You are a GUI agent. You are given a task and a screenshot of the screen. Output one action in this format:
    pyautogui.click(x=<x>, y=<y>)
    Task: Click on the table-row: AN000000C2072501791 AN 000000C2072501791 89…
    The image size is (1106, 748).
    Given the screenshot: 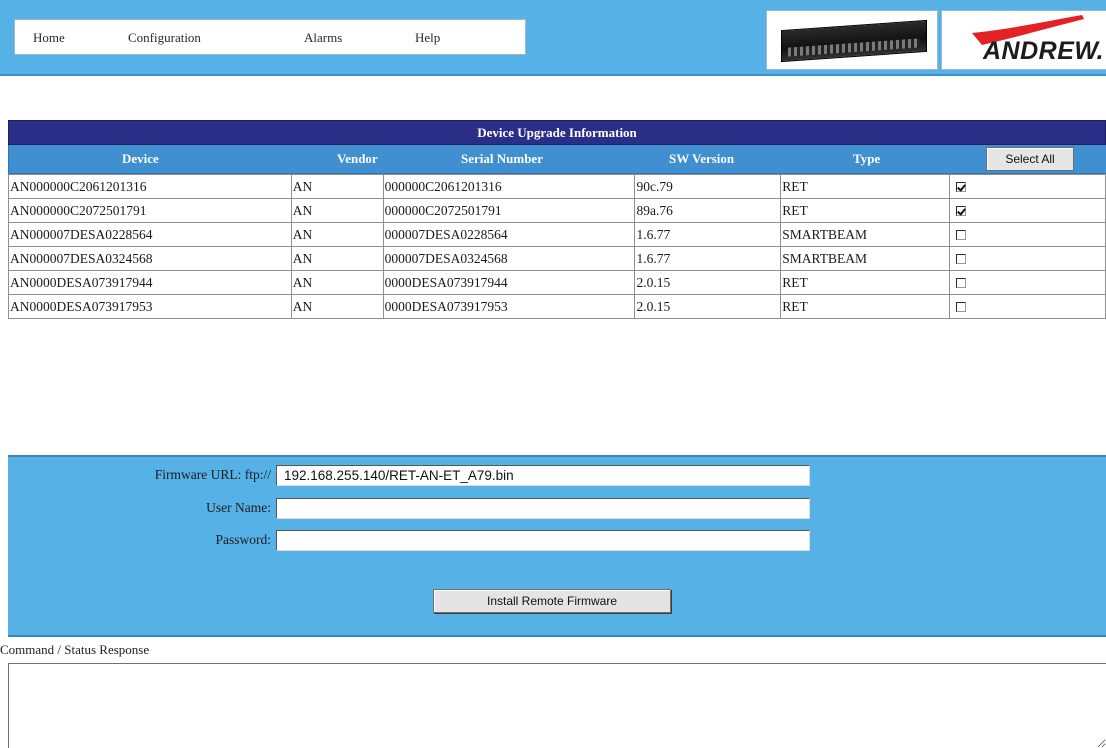 What is the action you would take?
    pyautogui.click(x=557, y=210)
    